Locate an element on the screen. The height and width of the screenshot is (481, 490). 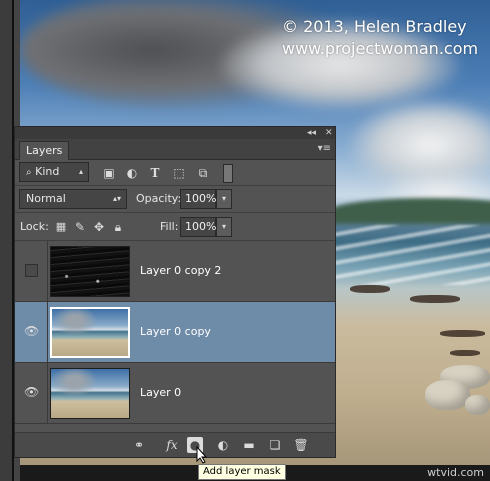
lock-row: Lock: ▦ ✎ ✥ 🔒︎ Fill: 100% ▾ is located at coordinates (175, 227).